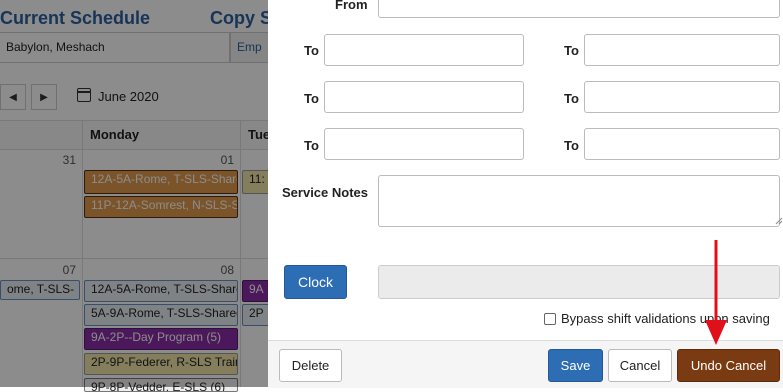  Describe the element at coordinates (351, 6) in the screenshot. I see `from-label: From` at that location.